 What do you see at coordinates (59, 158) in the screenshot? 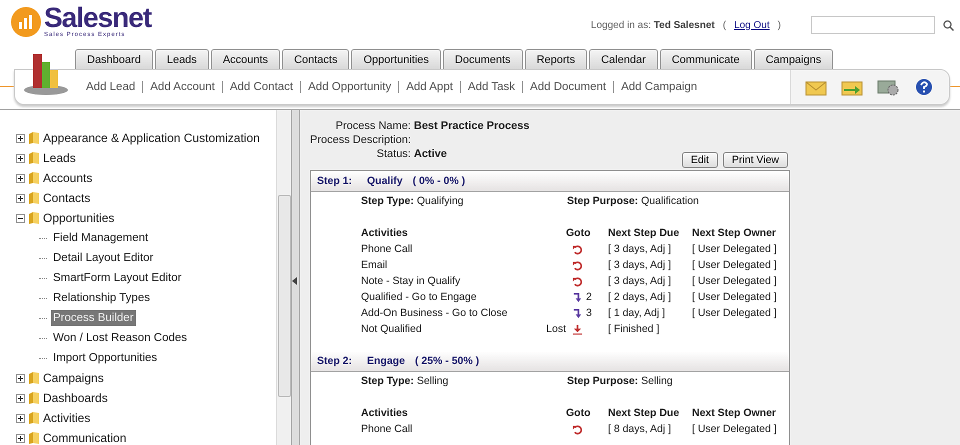
I see `tree-item: Leads` at bounding box center [59, 158].